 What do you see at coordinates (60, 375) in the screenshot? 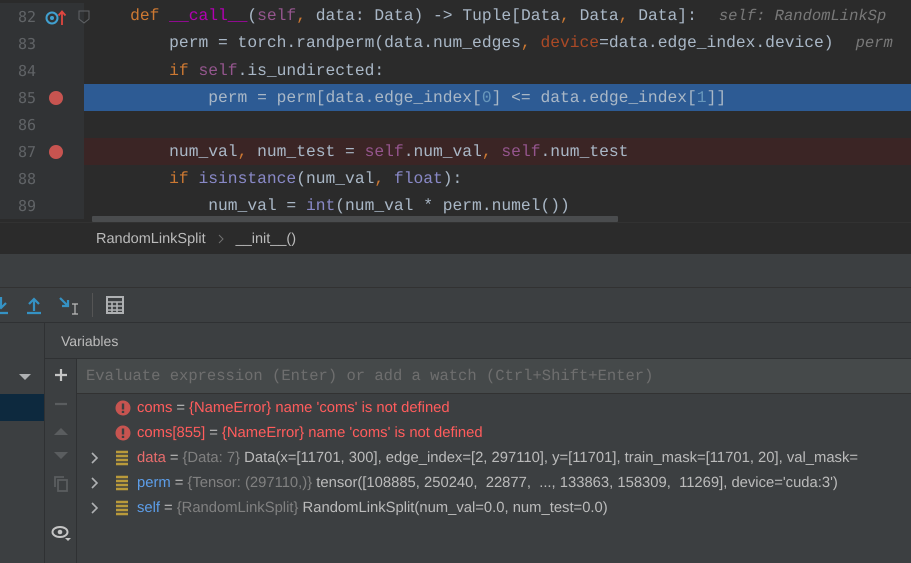
I see `add-icon` at bounding box center [60, 375].